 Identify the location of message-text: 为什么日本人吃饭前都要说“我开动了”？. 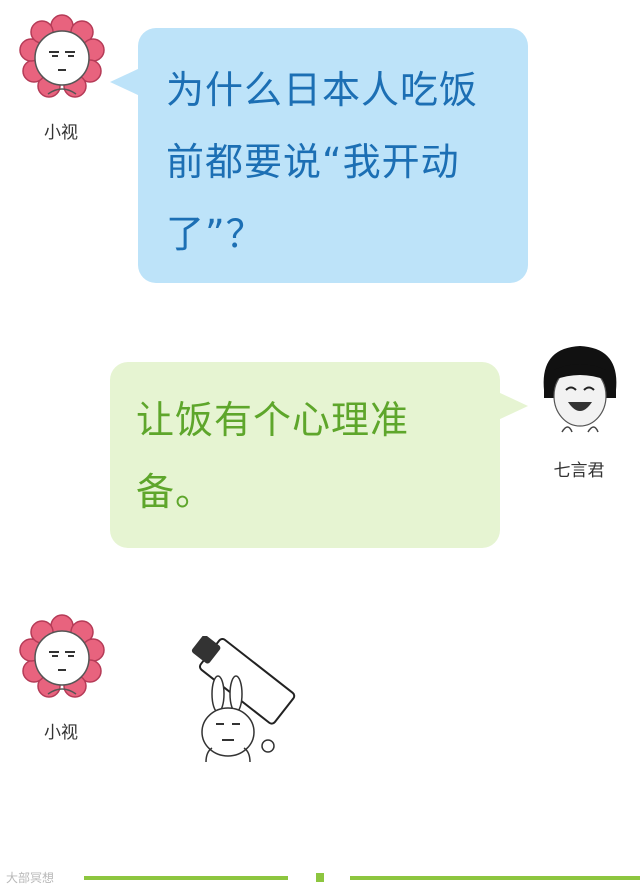
(322, 162).